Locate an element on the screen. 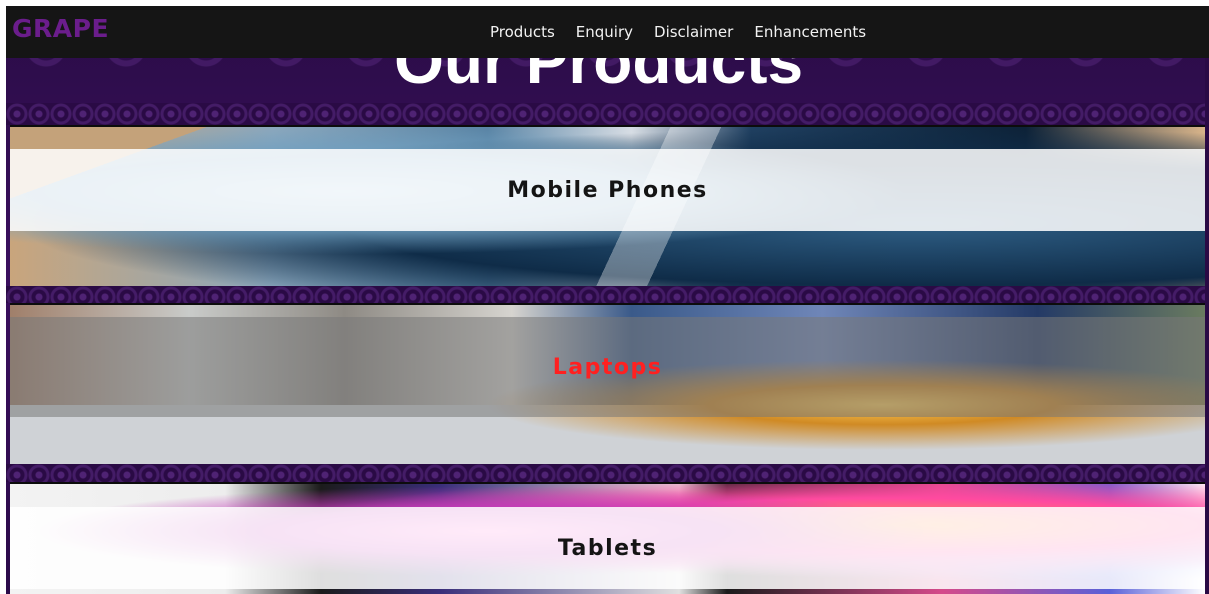  nav-link-enquiry: Enquiry is located at coordinates (604, 32).